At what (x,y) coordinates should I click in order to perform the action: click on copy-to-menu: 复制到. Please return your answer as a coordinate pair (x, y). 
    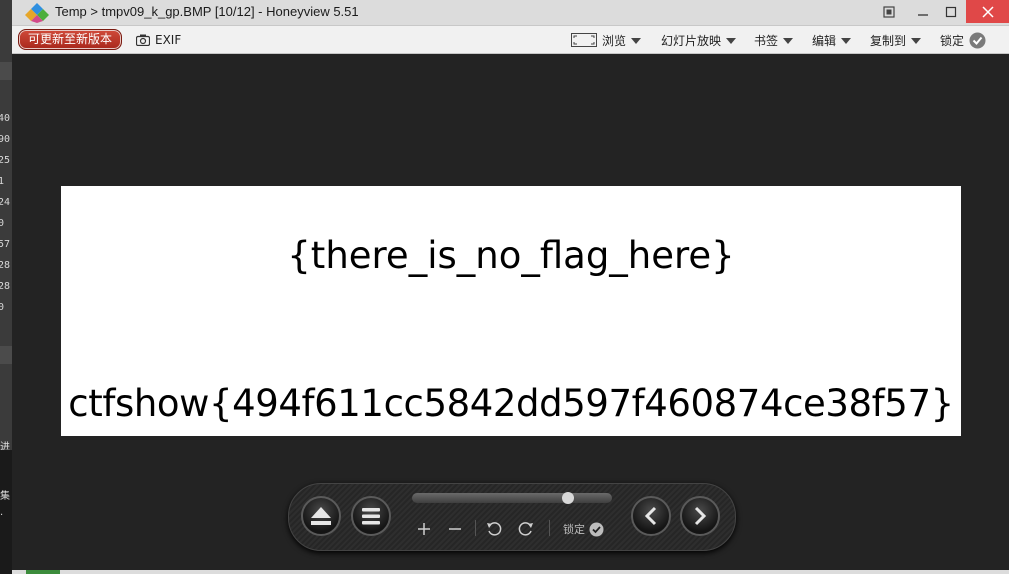
    Looking at the image, I should click on (896, 40).